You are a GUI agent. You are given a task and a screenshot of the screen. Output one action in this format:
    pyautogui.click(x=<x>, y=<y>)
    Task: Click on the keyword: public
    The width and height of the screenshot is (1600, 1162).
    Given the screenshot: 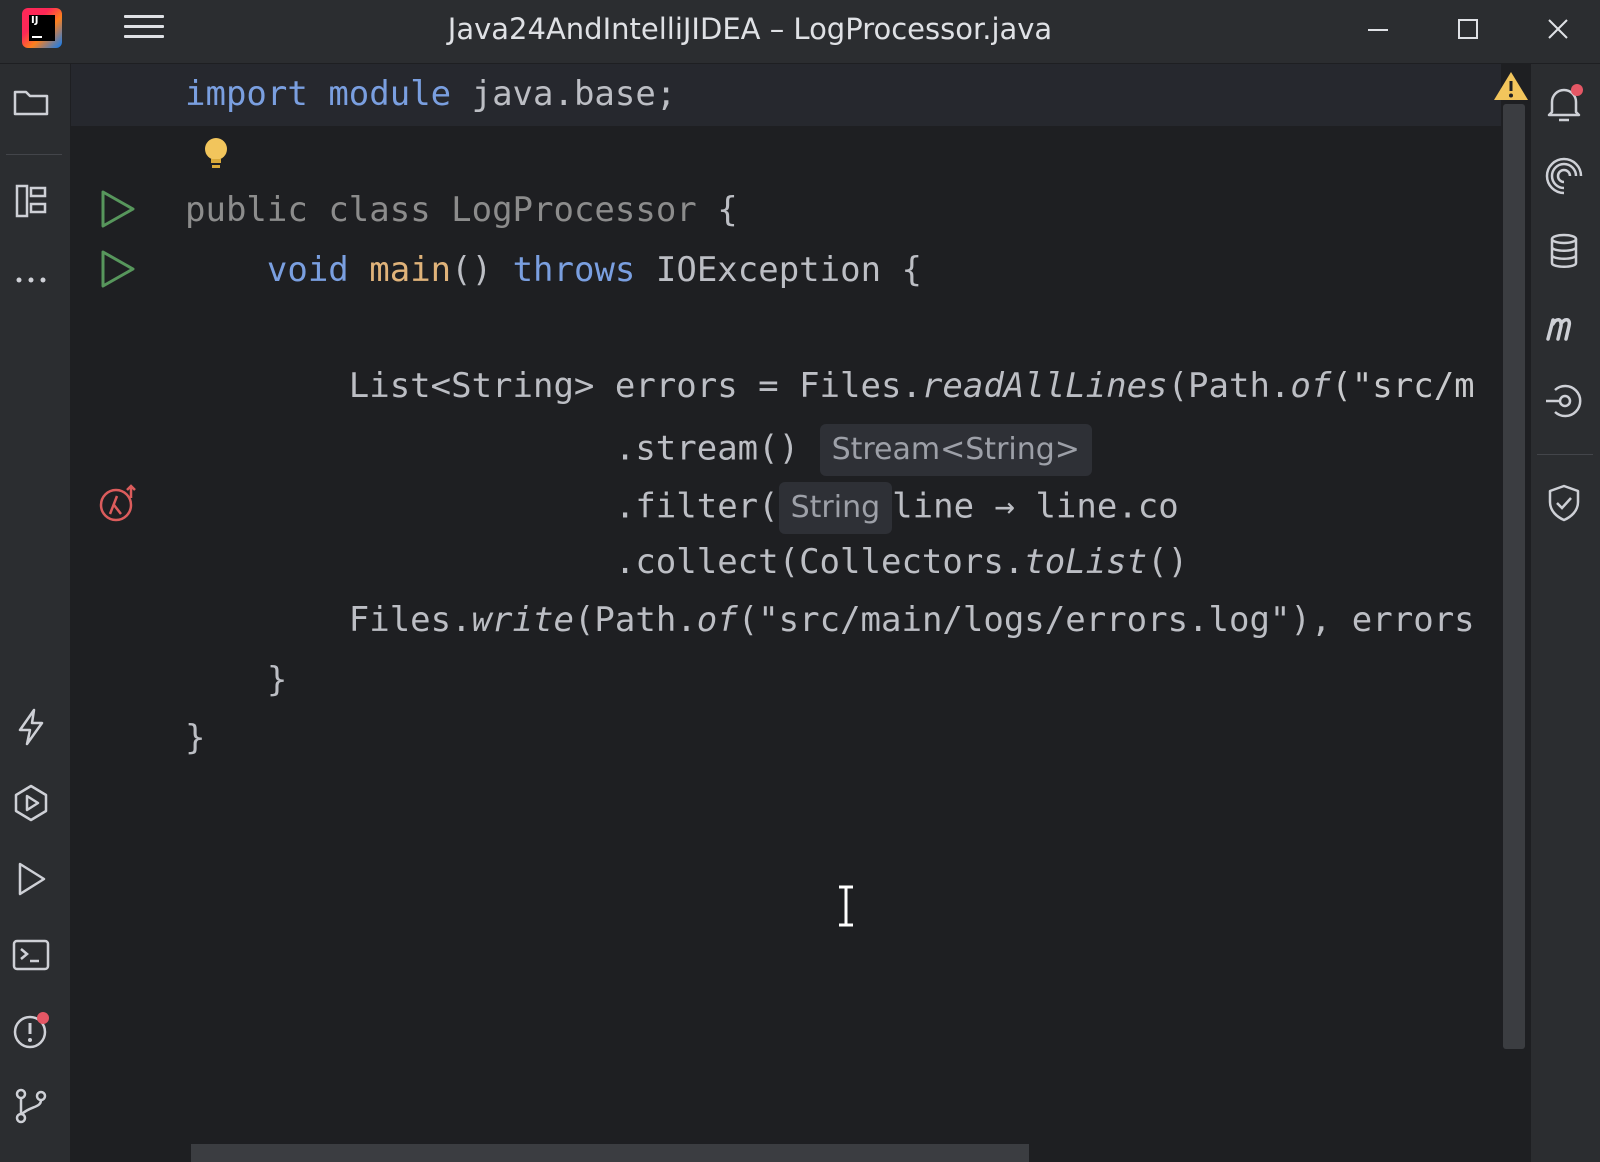 What is the action you would take?
    pyautogui.click(x=246, y=210)
    